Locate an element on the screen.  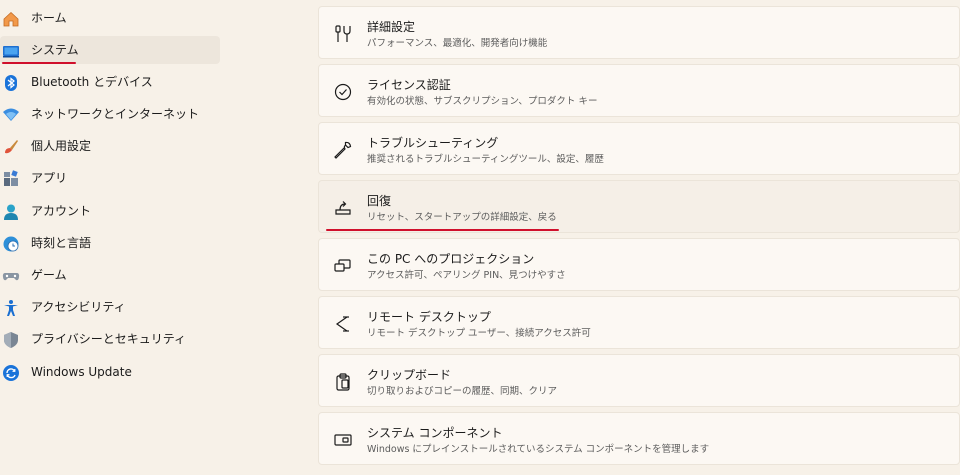
gamepad-icon is located at coordinates (11, 276).